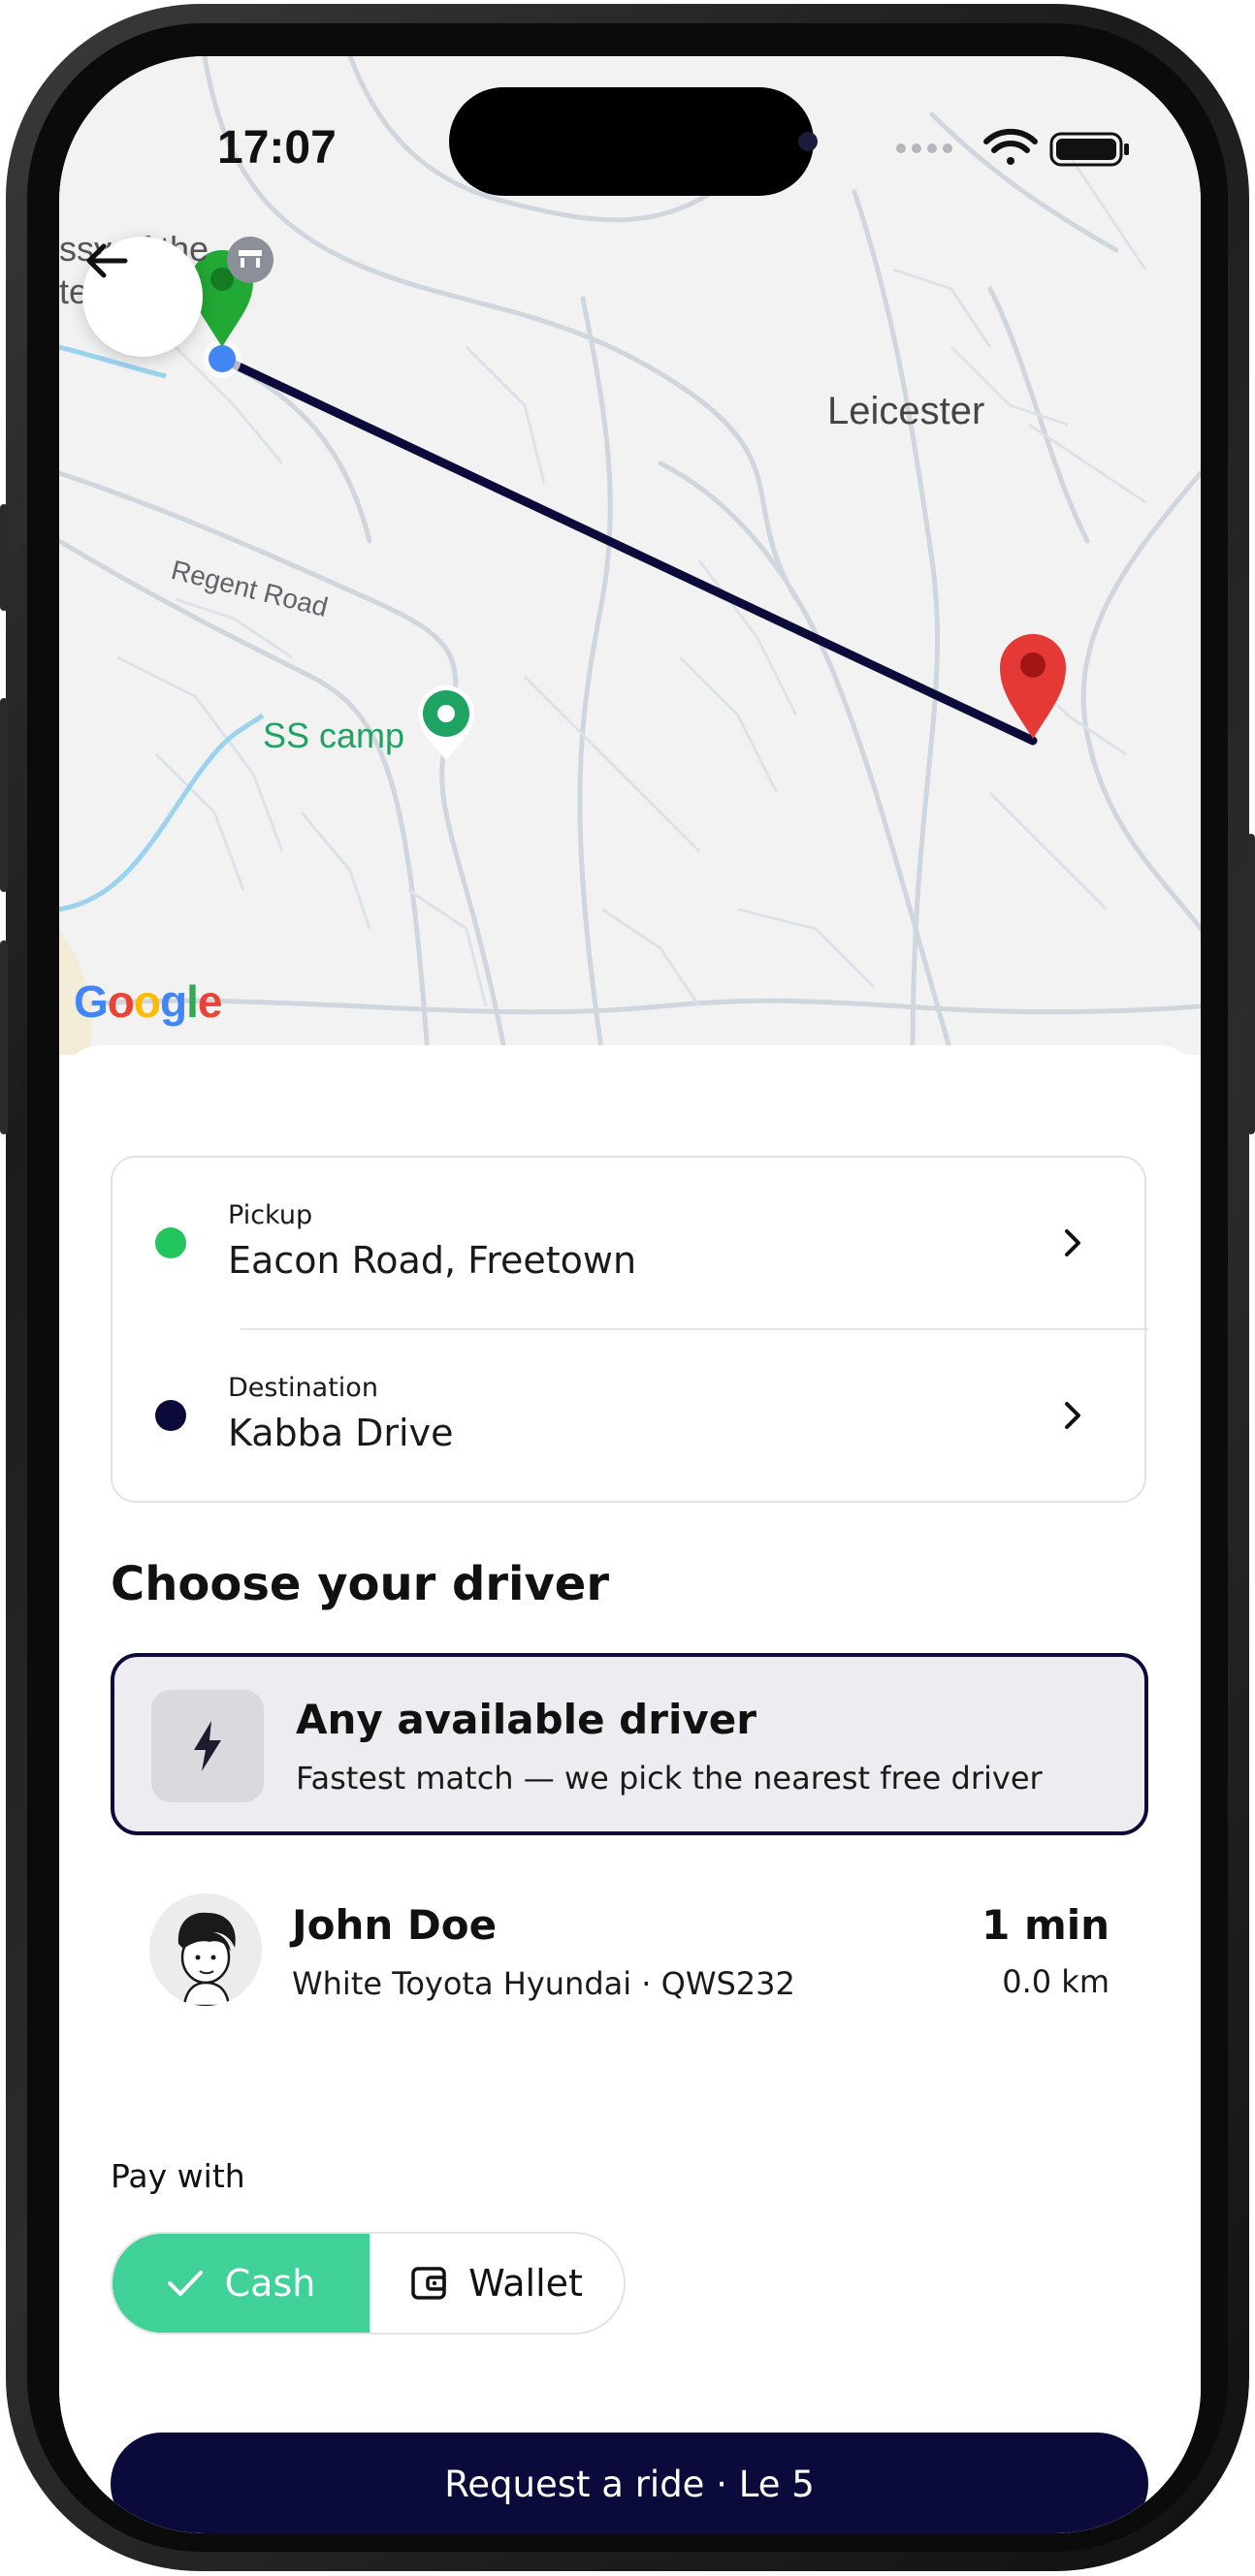  I want to click on wallet-icon, so click(429, 2283).